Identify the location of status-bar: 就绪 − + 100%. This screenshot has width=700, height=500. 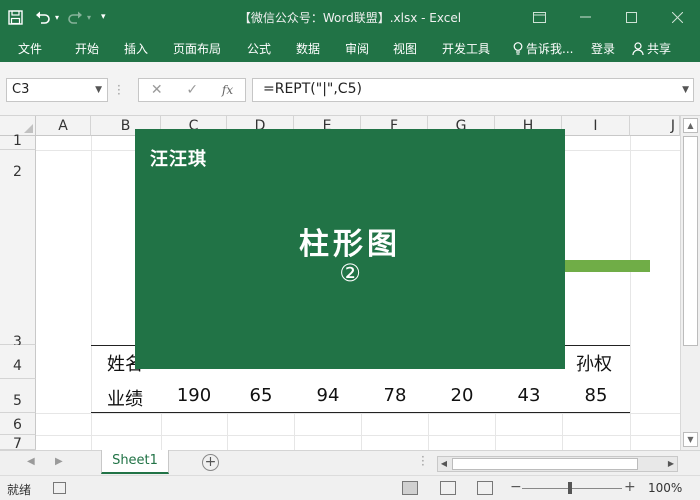
(350, 487).